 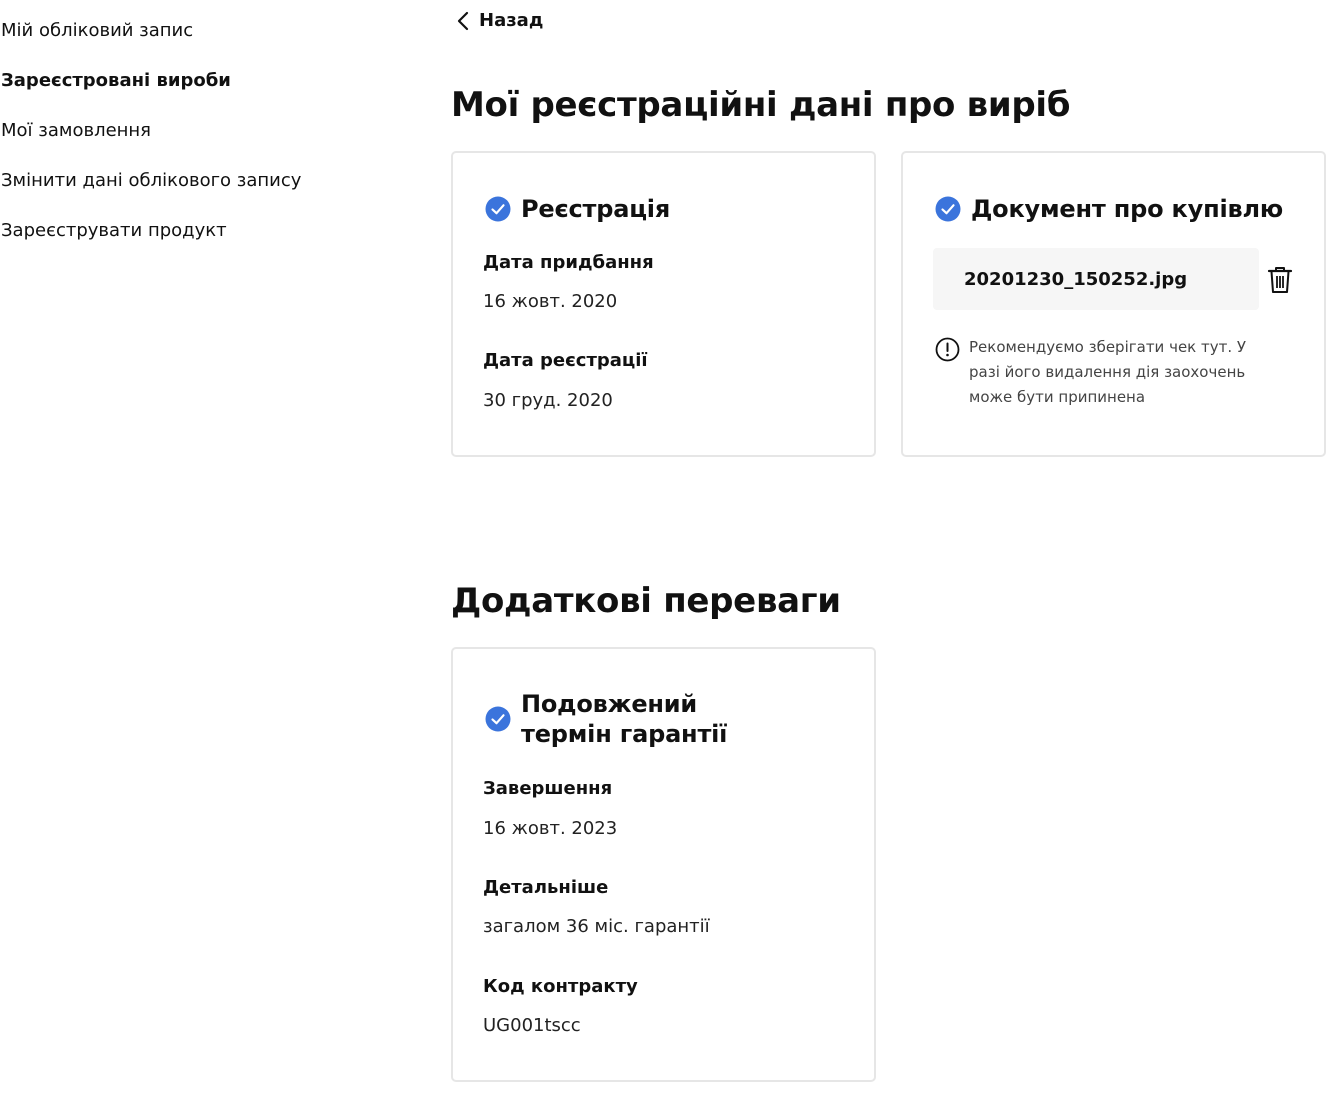 I want to click on purchase-document-card: Документ про купівлю 20201230_150252.jpg, so click(x=1113, y=304).